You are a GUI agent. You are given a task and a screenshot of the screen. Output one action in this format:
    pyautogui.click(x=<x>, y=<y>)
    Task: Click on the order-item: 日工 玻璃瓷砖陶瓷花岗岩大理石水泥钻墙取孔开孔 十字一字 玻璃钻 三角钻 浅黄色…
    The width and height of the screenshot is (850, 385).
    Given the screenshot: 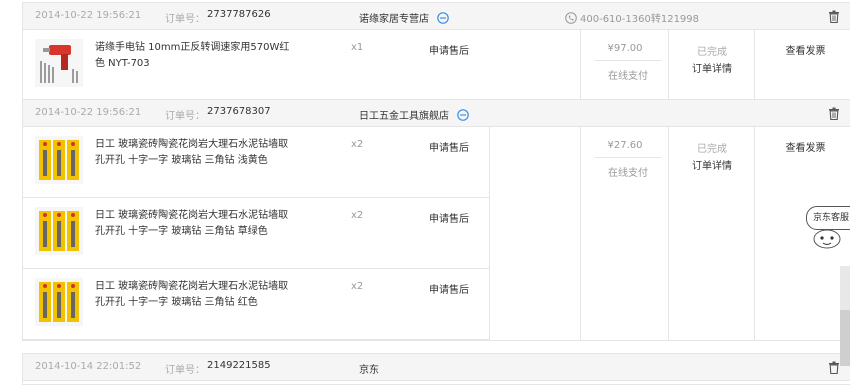 What is the action you would take?
    pyautogui.click(x=256, y=162)
    